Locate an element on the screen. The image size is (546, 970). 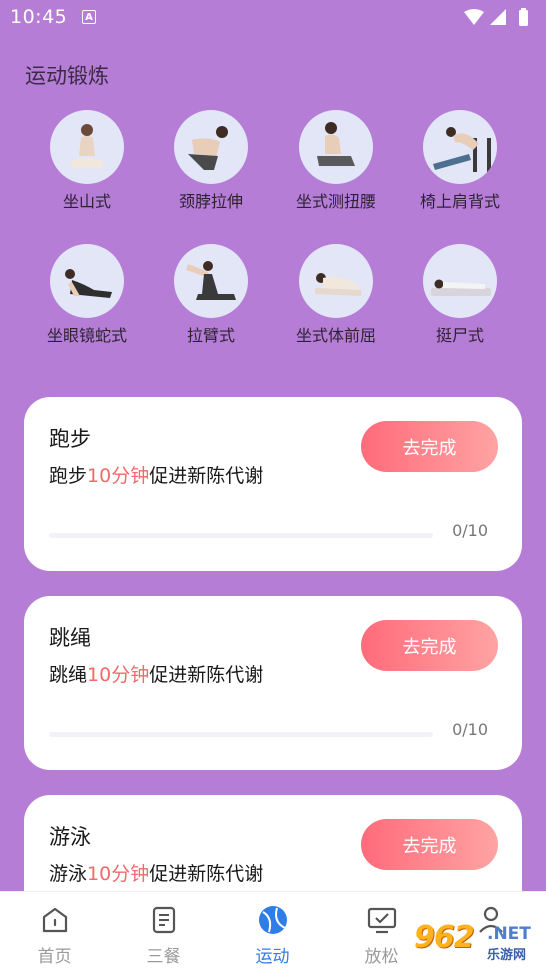
yoga-item: 拉臂式 is located at coordinates (211, 295).